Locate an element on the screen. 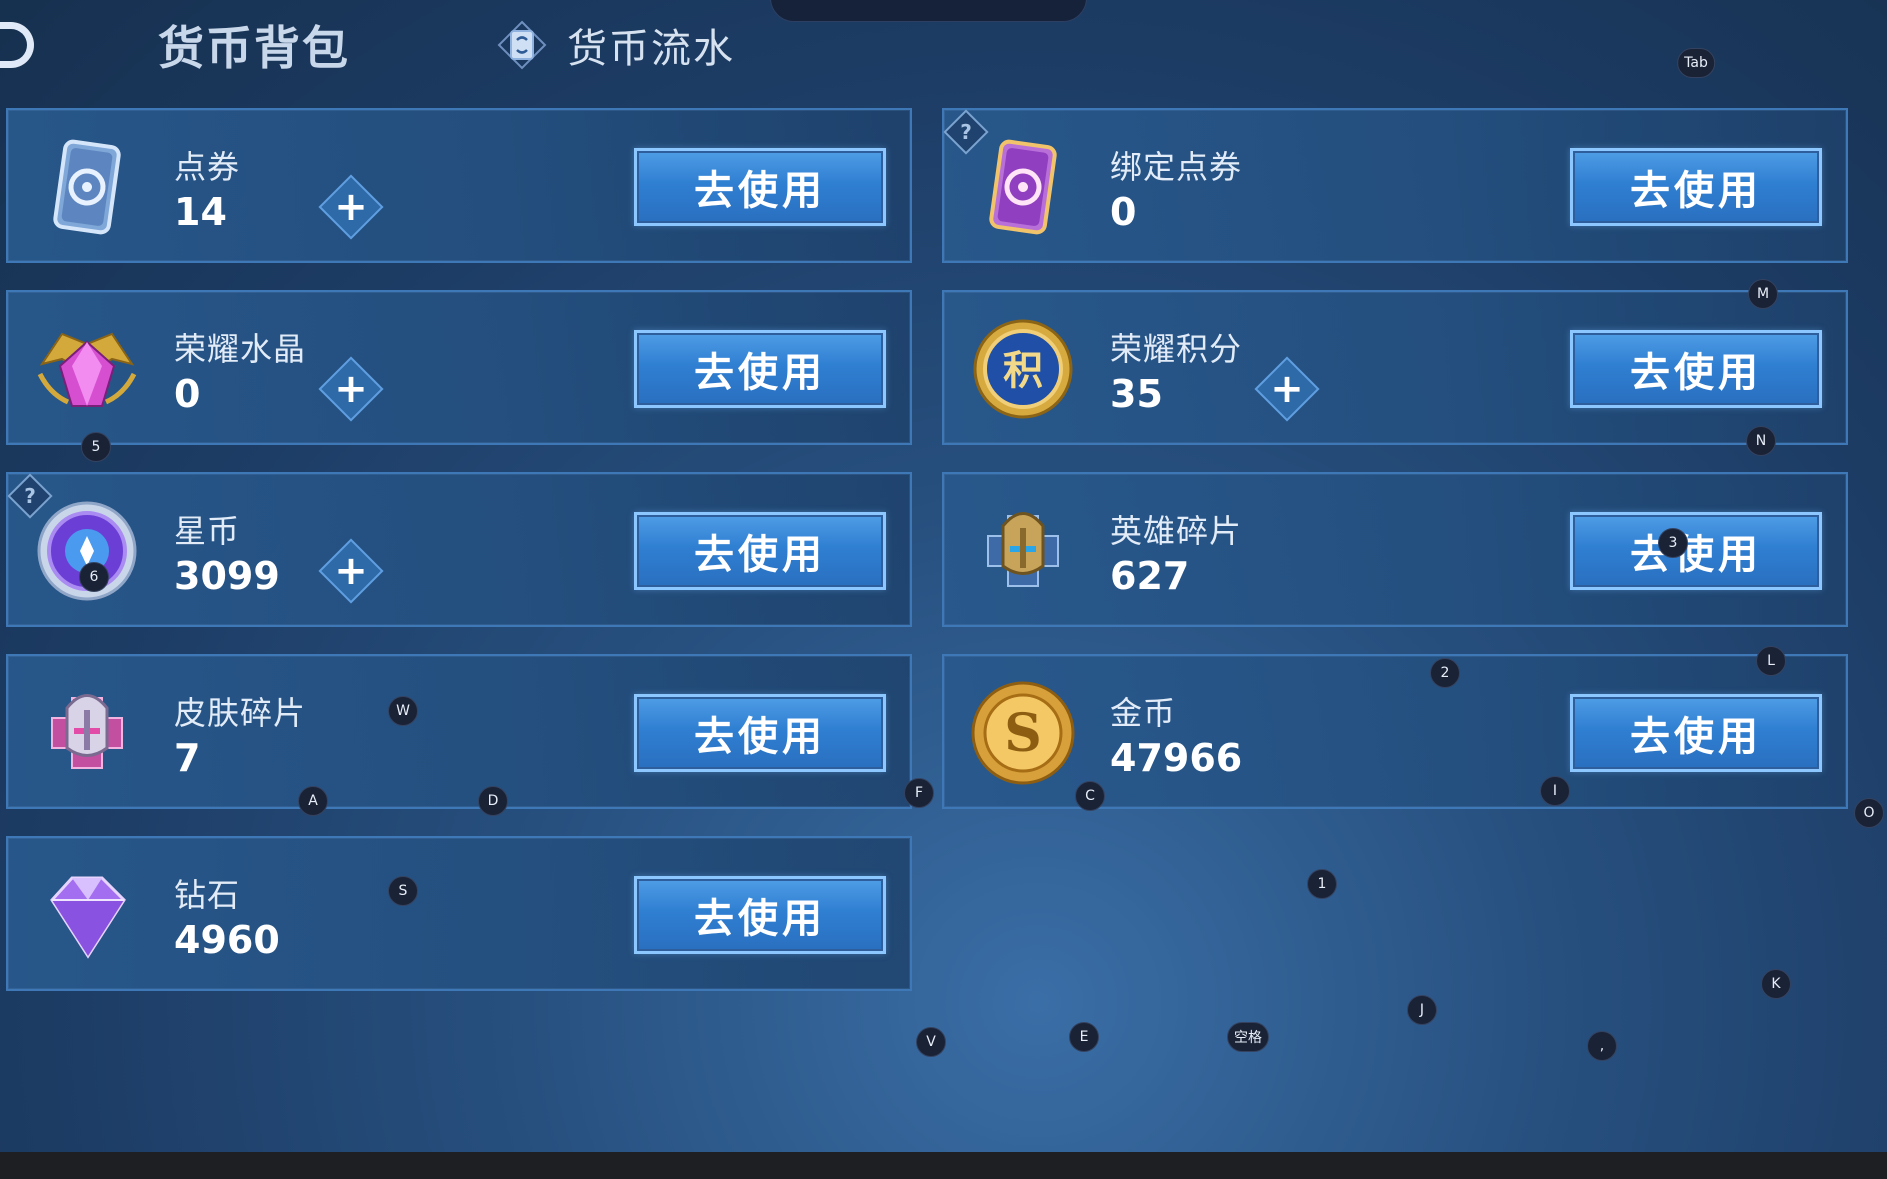 This screenshot has width=1887, height=1179. currency-name: 荣耀积分 is located at coordinates (1176, 349).